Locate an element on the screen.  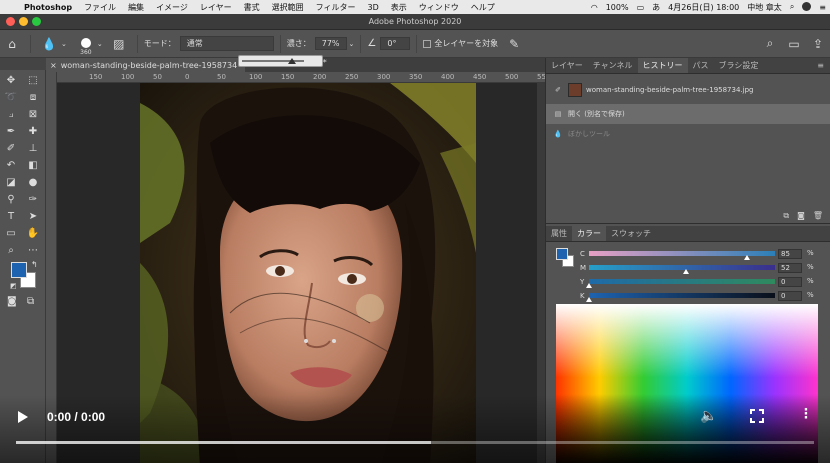
play-icon is located at coordinates (23, 417).